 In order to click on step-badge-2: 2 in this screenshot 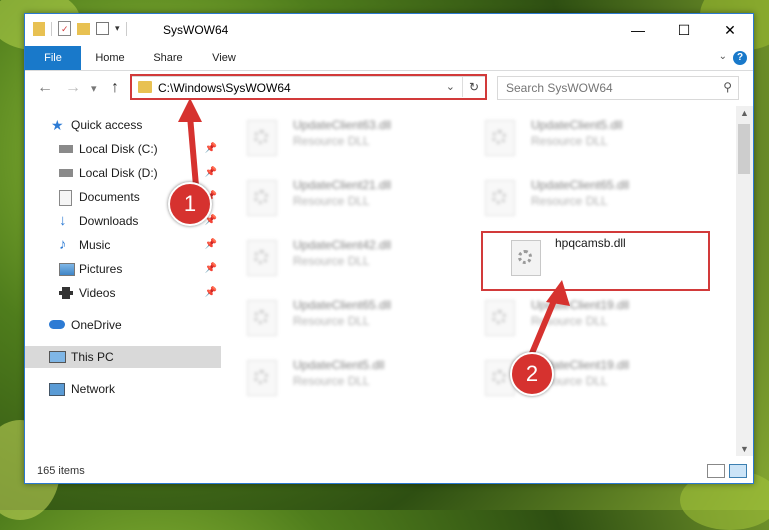, I will do `click(532, 374)`.